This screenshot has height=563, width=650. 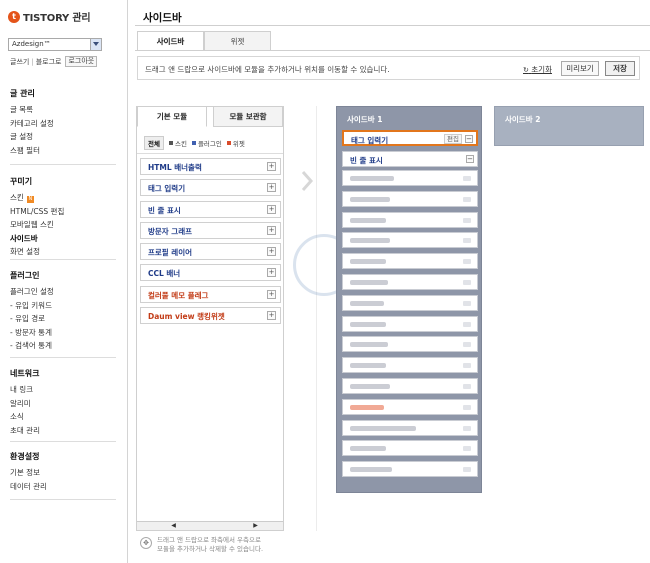 I want to click on nav-section: 환경설정 기본 정보 데이터 관리, so click(x=63, y=472).